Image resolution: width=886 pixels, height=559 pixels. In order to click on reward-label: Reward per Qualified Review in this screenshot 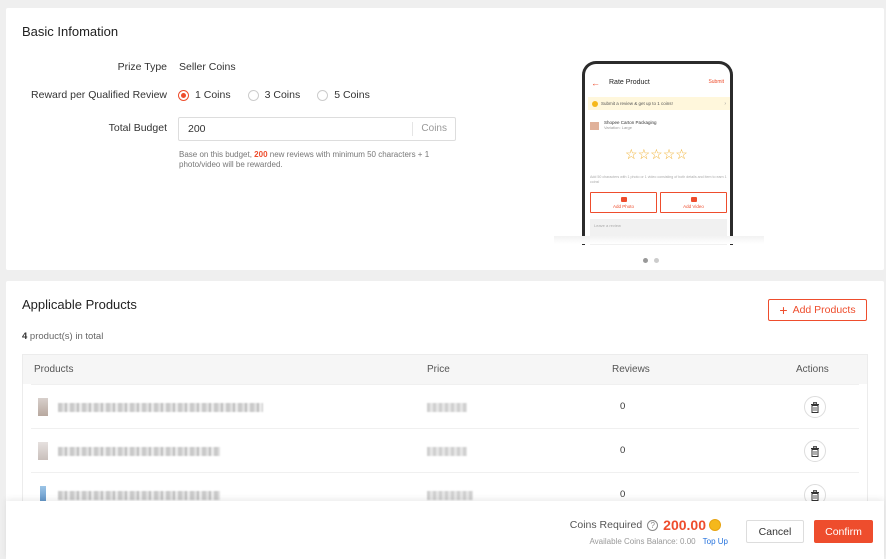, I will do `click(99, 95)`.